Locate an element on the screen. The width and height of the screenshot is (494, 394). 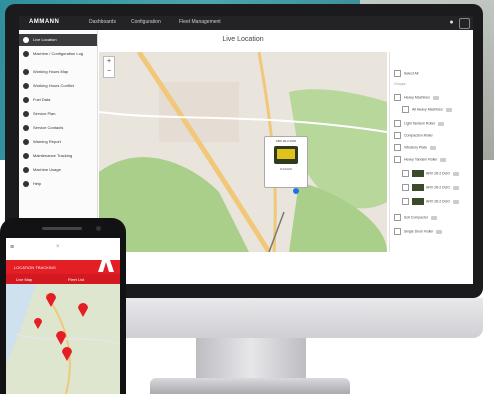
page-title: Live Location is located at coordinates (243, 40).